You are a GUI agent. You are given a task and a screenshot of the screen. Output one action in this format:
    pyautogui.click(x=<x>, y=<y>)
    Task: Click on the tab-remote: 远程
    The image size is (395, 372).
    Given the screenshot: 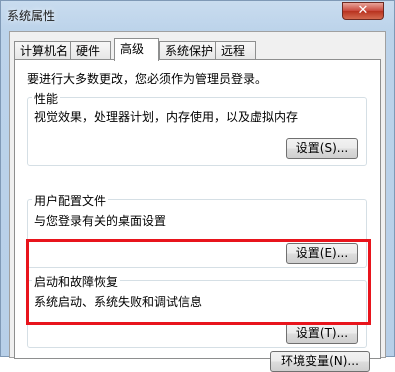 What is the action you would take?
    pyautogui.click(x=235, y=50)
    